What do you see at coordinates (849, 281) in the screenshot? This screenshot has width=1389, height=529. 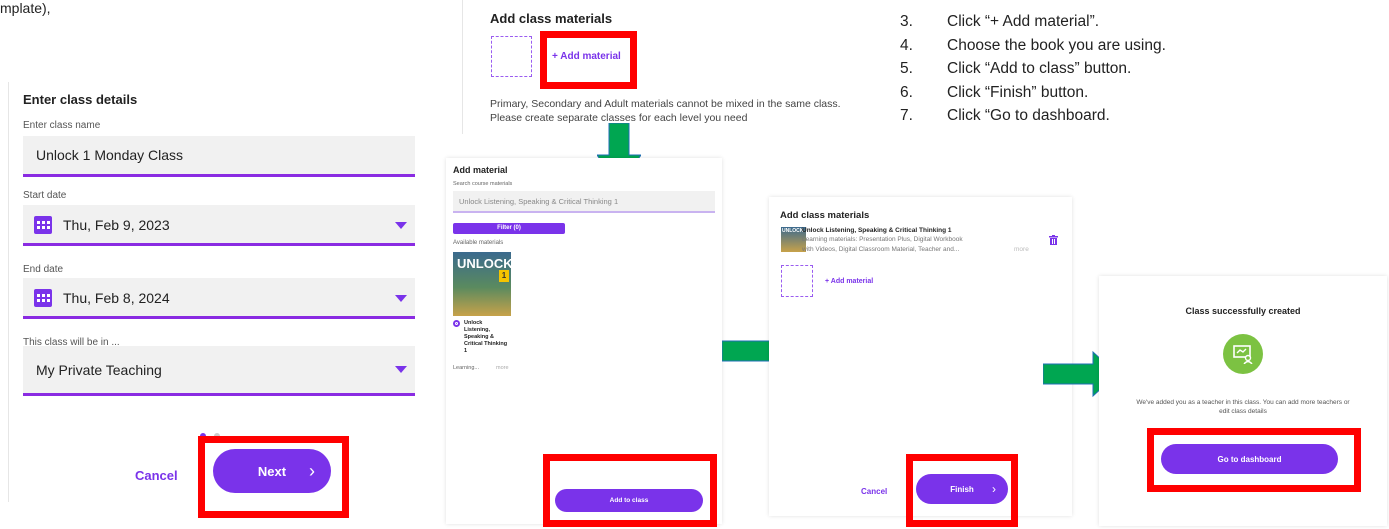 I see `add-material-link: + Add material` at bounding box center [849, 281].